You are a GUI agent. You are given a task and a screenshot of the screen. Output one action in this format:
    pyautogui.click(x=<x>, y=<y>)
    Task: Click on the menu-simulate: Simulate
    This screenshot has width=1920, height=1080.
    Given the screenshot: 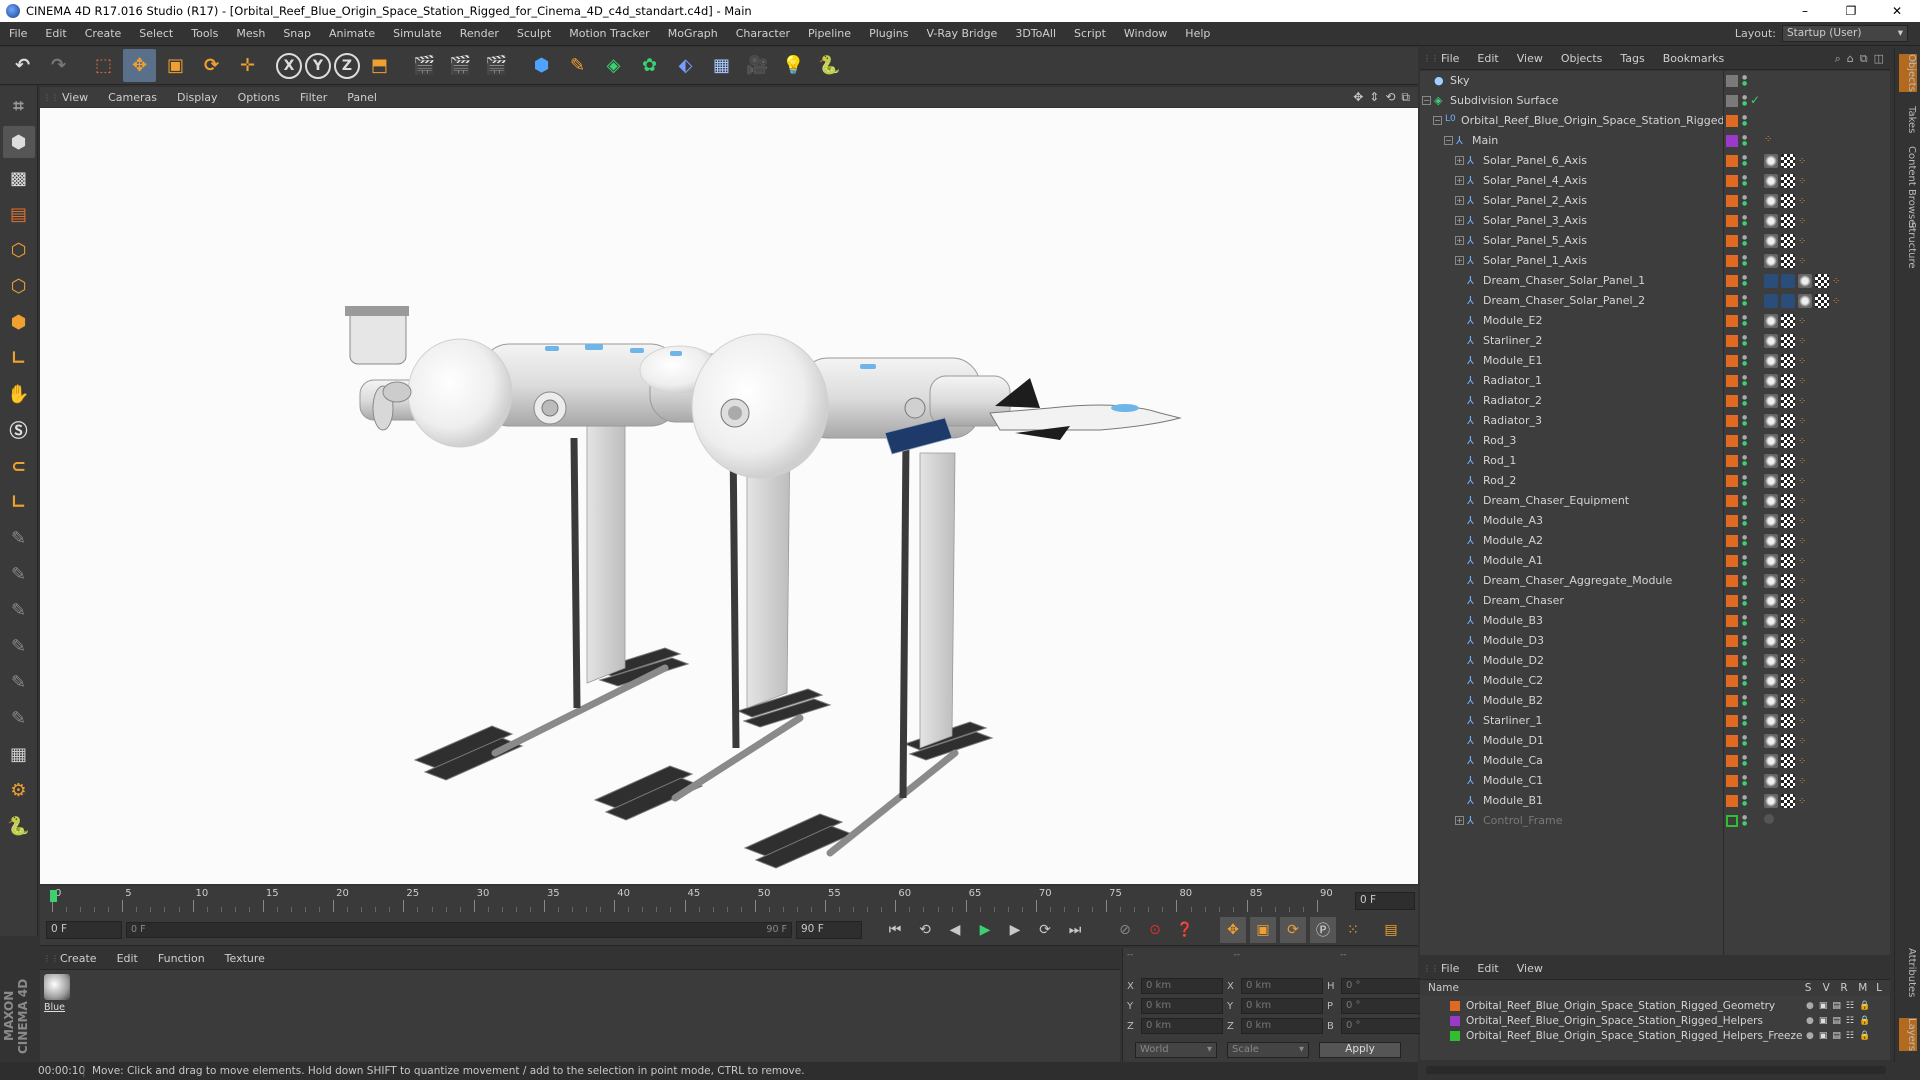 What is the action you would take?
    pyautogui.click(x=417, y=33)
    